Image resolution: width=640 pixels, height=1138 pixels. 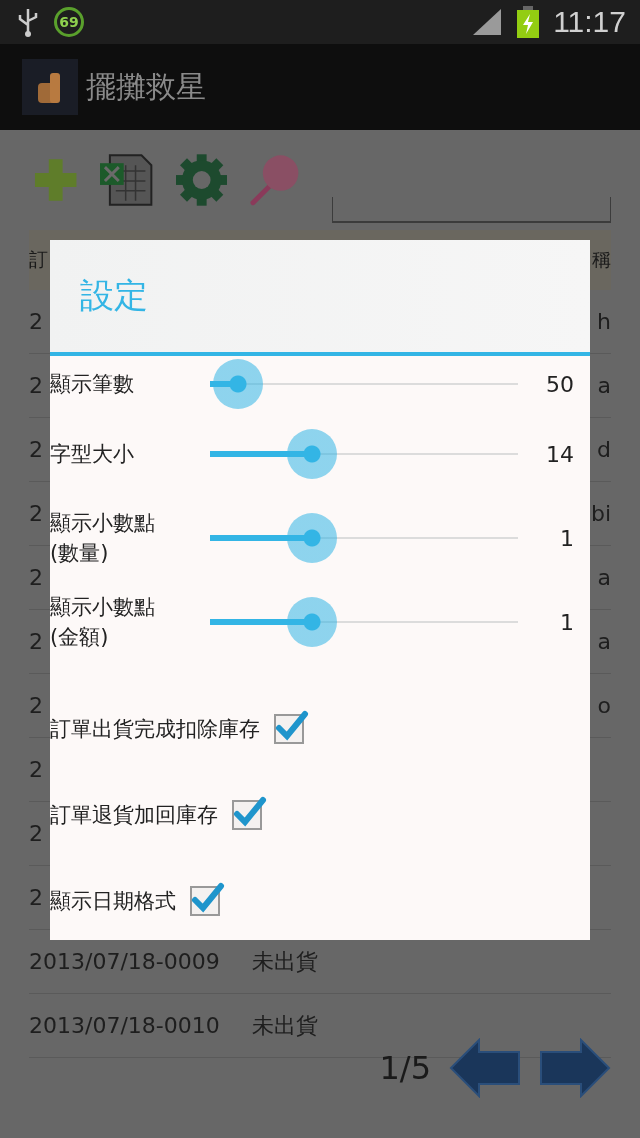 What do you see at coordinates (201, 180) in the screenshot?
I see `gear-icon` at bounding box center [201, 180].